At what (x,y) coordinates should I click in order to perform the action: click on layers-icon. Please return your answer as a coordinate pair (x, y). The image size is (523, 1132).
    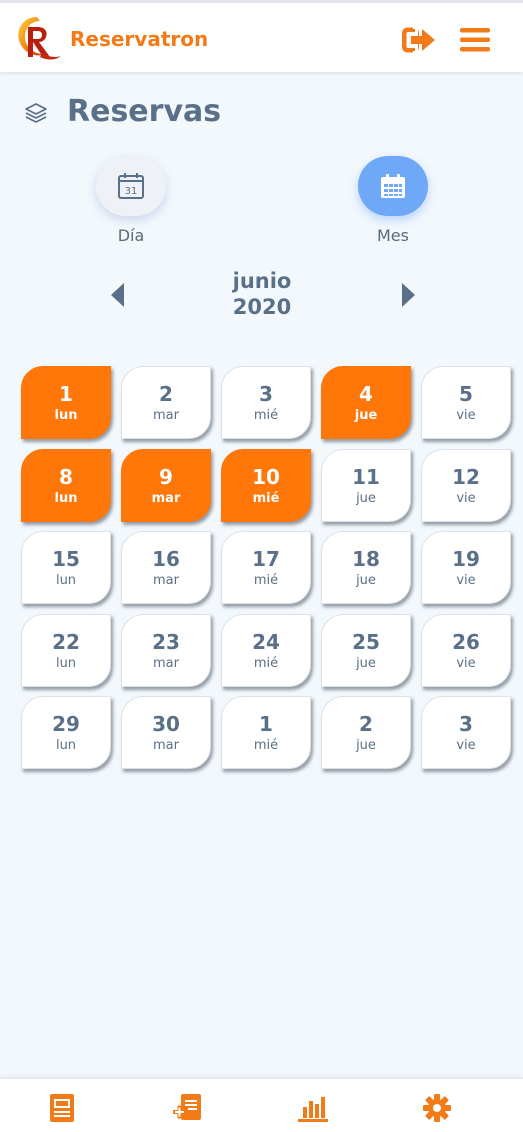
    Looking at the image, I should click on (36, 113).